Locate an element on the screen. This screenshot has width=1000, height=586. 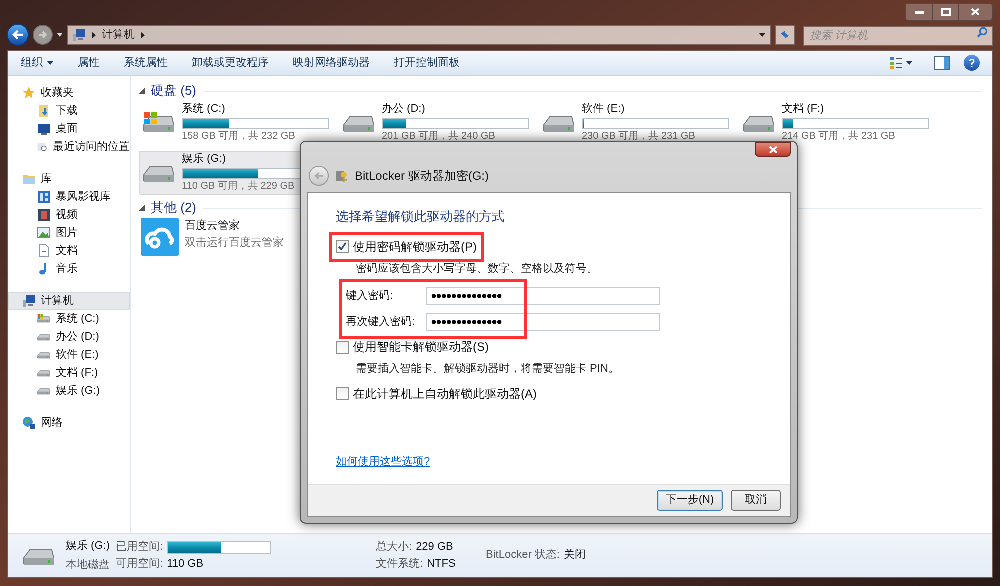
detail-label: 文件系统: is located at coordinates (400, 564).